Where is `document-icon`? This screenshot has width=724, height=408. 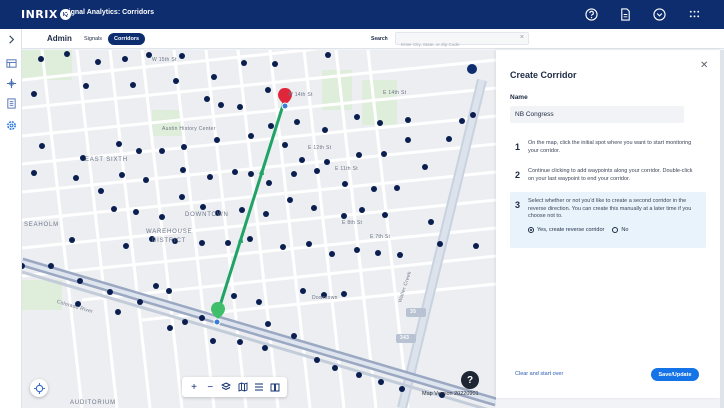 document-icon is located at coordinates (625, 14).